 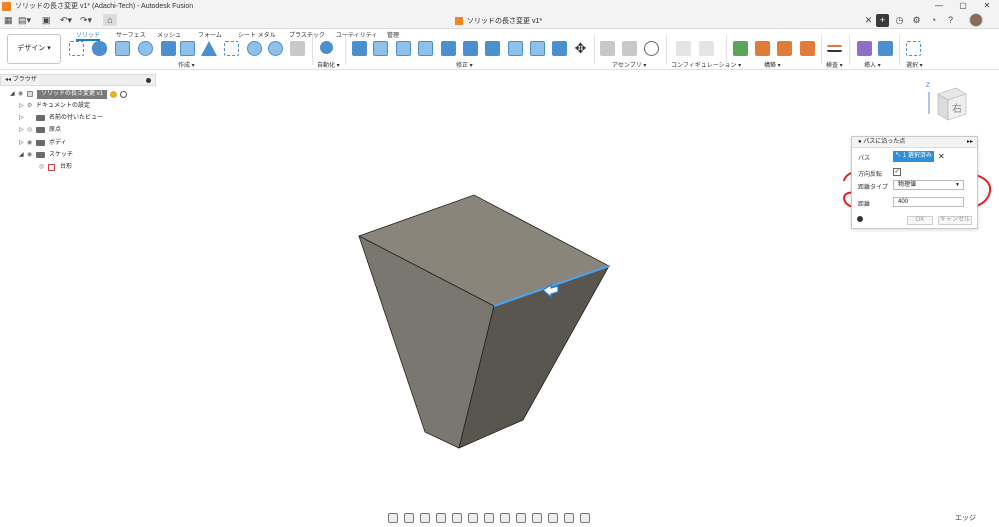 I want to click on grid-settings-icon, so click(x=489, y=518).